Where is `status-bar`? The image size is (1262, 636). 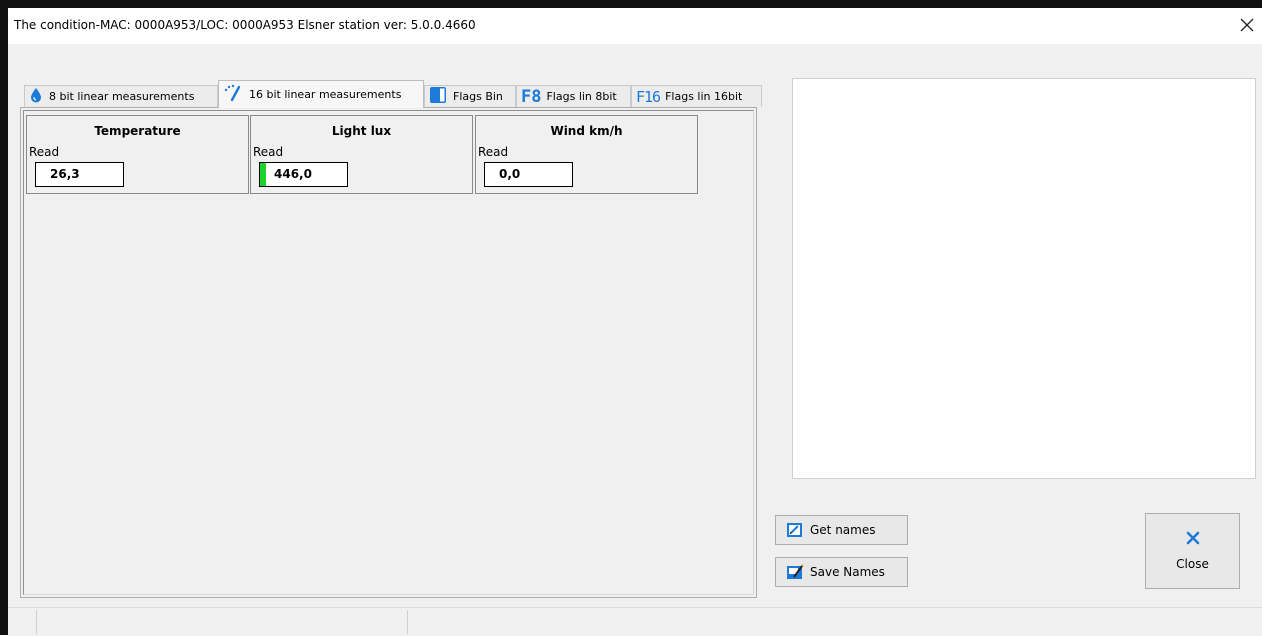
status-bar is located at coordinates (635, 621).